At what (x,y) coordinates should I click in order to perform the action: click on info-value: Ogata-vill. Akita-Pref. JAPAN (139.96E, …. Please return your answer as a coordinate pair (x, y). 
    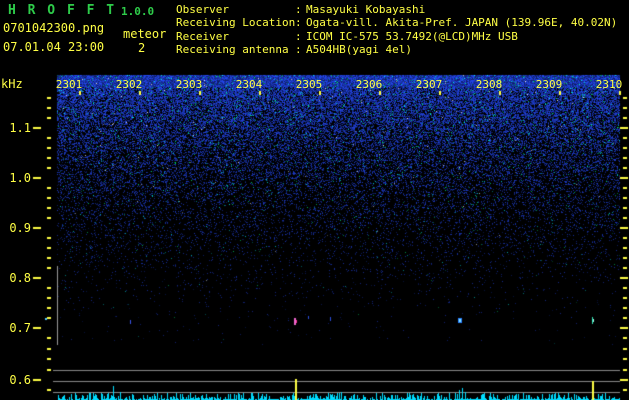
    Looking at the image, I should click on (462, 23).